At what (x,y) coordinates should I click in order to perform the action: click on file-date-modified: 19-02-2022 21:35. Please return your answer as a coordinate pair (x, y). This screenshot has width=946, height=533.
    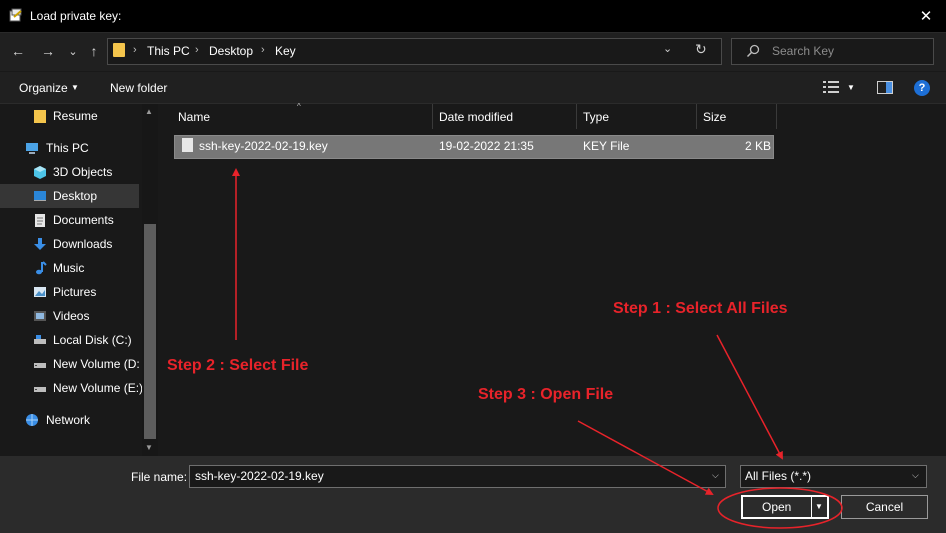
    Looking at the image, I should click on (486, 146).